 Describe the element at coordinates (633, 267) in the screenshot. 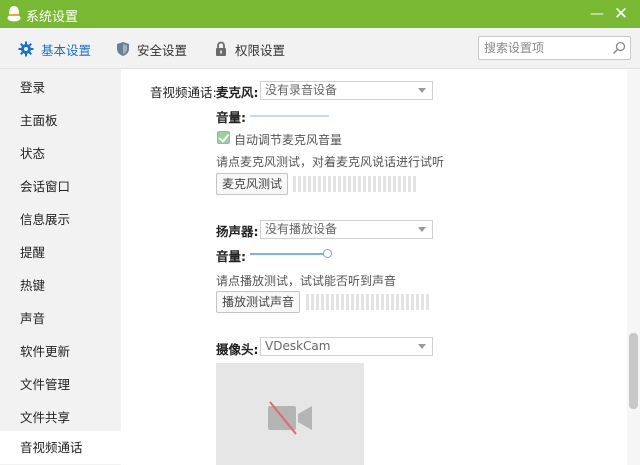

I see `content-scrollbar` at that location.